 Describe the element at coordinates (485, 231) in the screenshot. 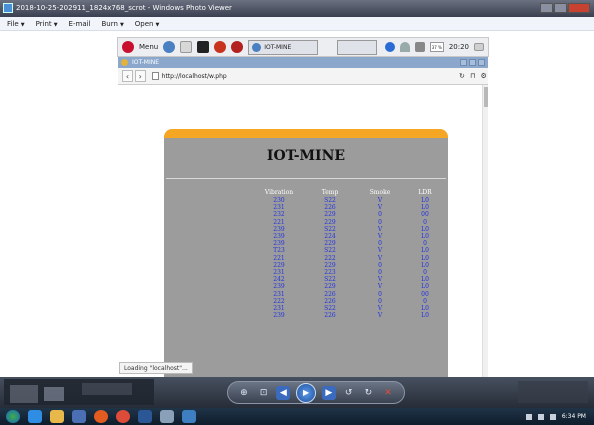

I see `browser-scrollbar` at that location.